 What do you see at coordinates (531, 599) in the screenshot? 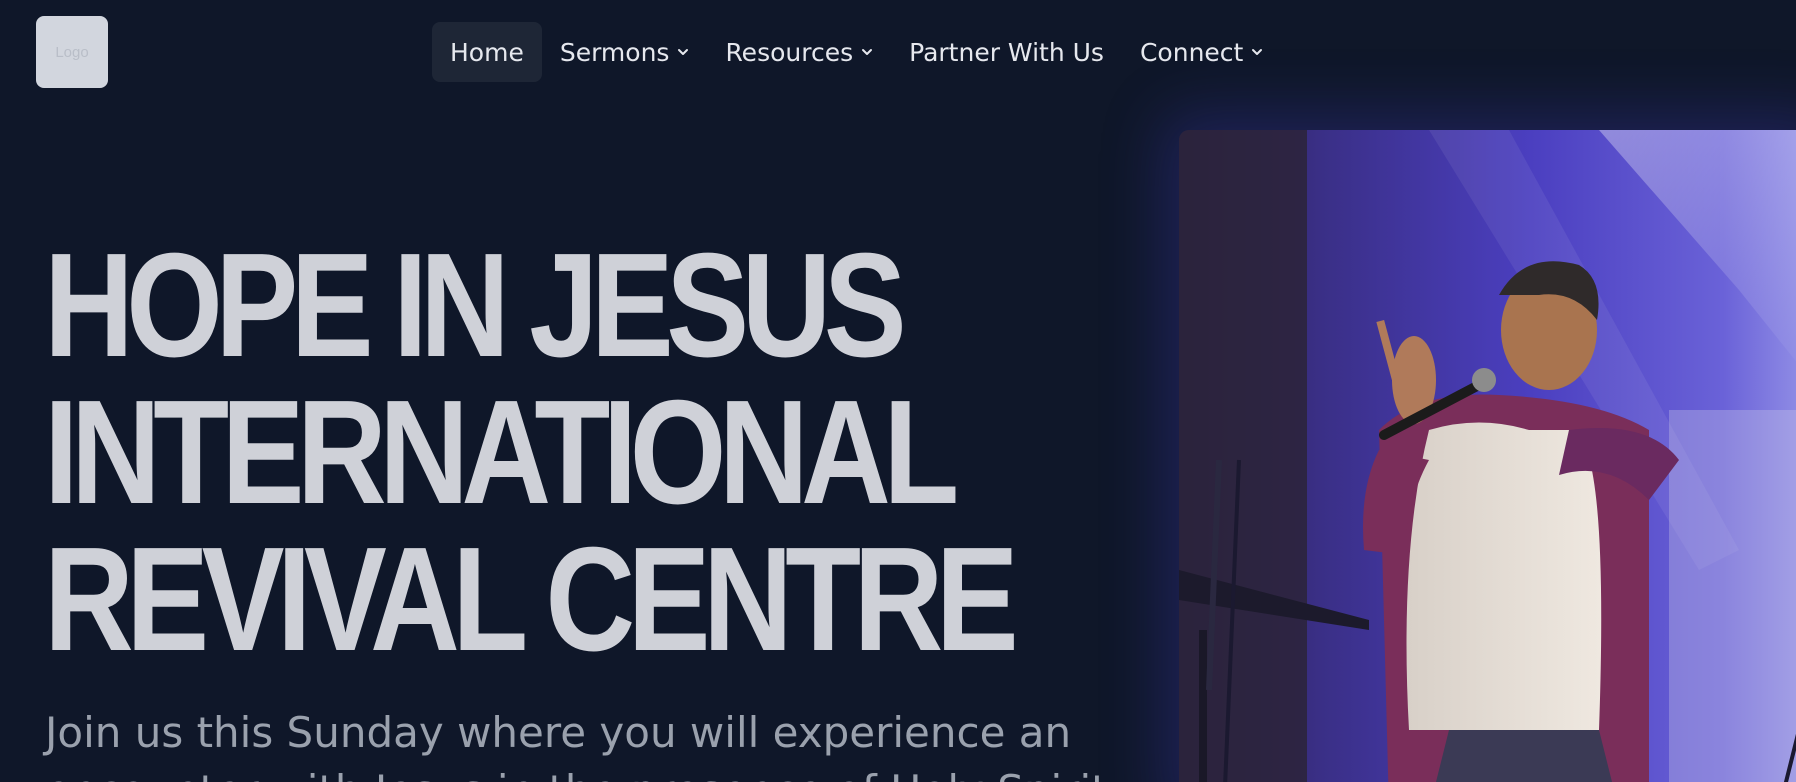
I see `hero-title-line-3: REVIVAL CENTRE` at bounding box center [531, 599].